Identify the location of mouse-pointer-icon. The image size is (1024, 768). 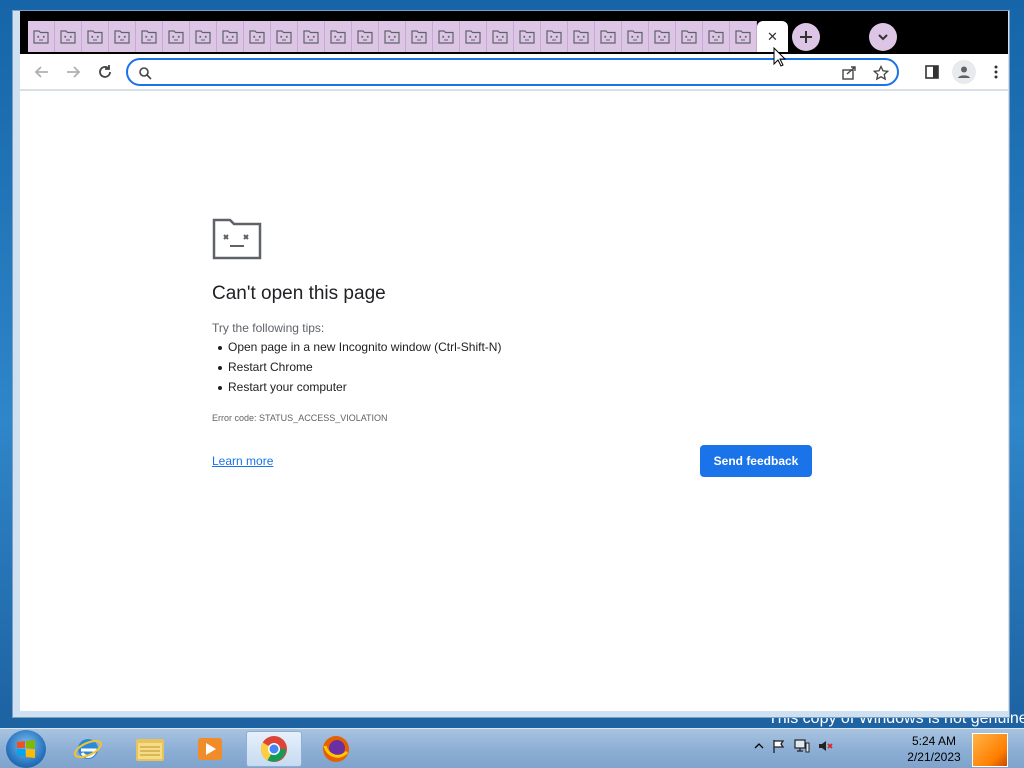
(780, 57).